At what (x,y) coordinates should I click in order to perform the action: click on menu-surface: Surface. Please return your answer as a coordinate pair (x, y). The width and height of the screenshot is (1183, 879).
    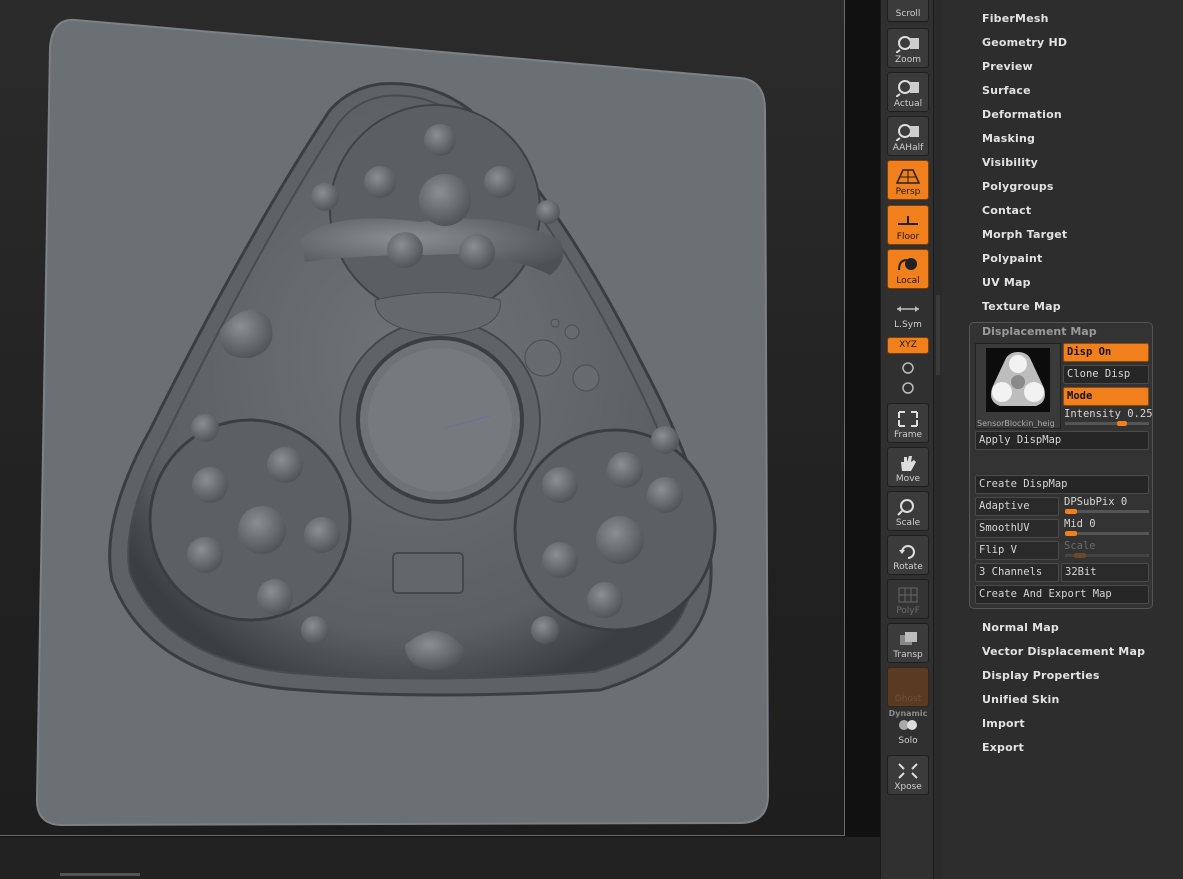
    Looking at the image, I should click on (1006, 90).